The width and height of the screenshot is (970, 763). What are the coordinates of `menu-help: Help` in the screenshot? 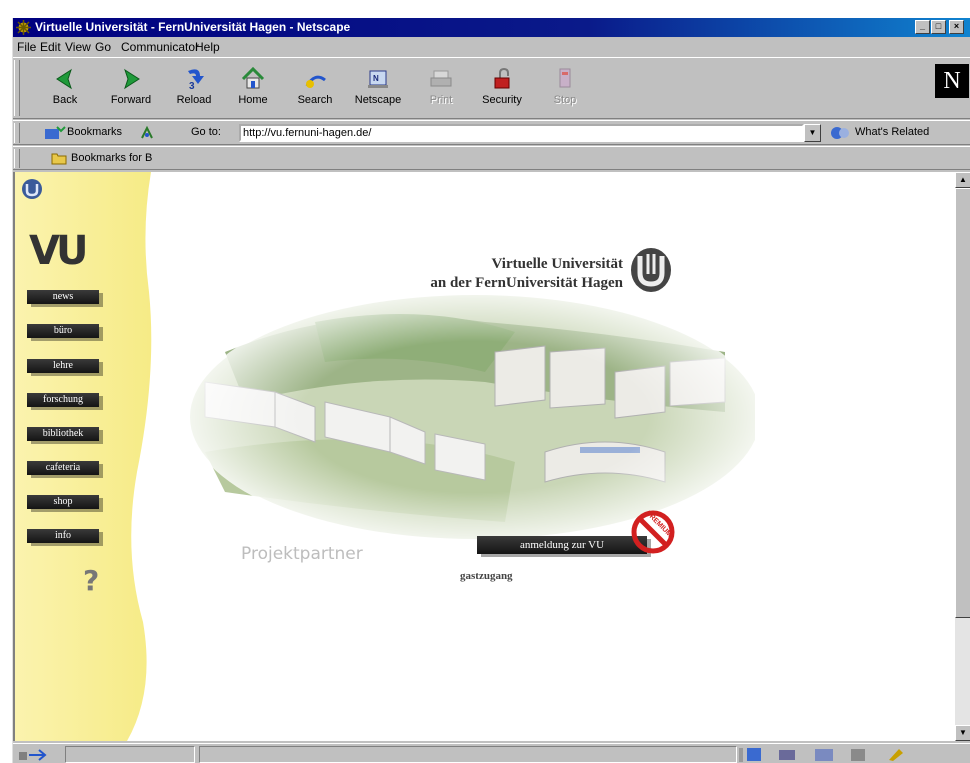 It's located at (207, 47).